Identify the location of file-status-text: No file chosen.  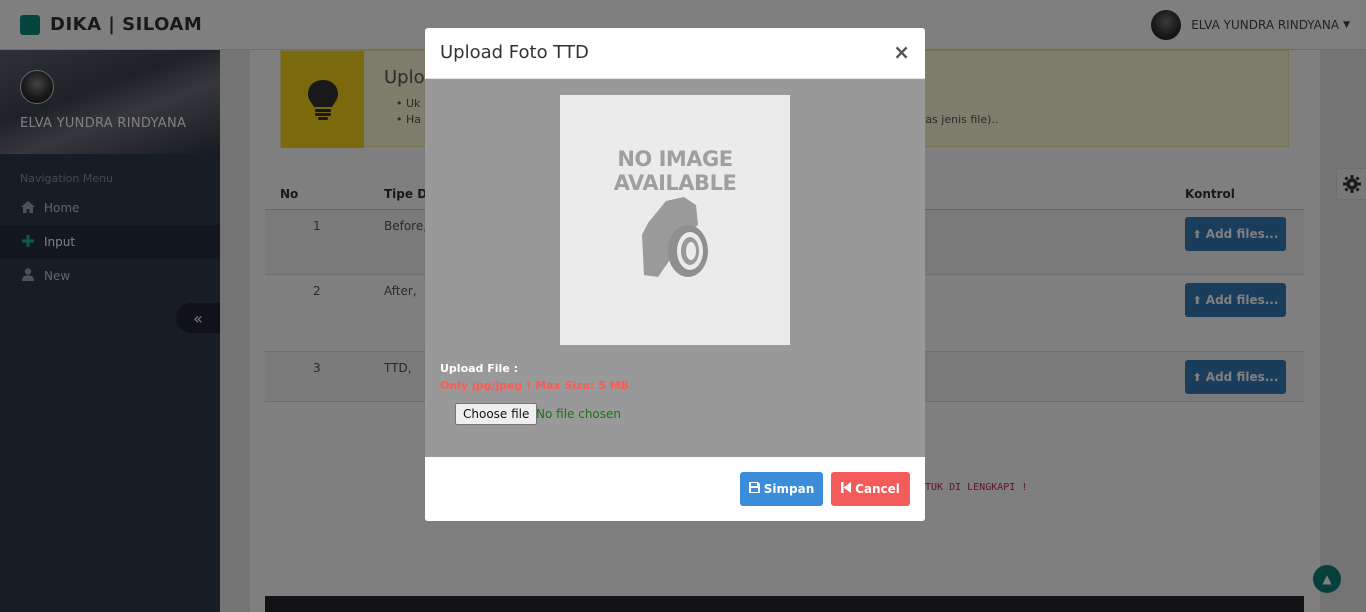
(579, 414).